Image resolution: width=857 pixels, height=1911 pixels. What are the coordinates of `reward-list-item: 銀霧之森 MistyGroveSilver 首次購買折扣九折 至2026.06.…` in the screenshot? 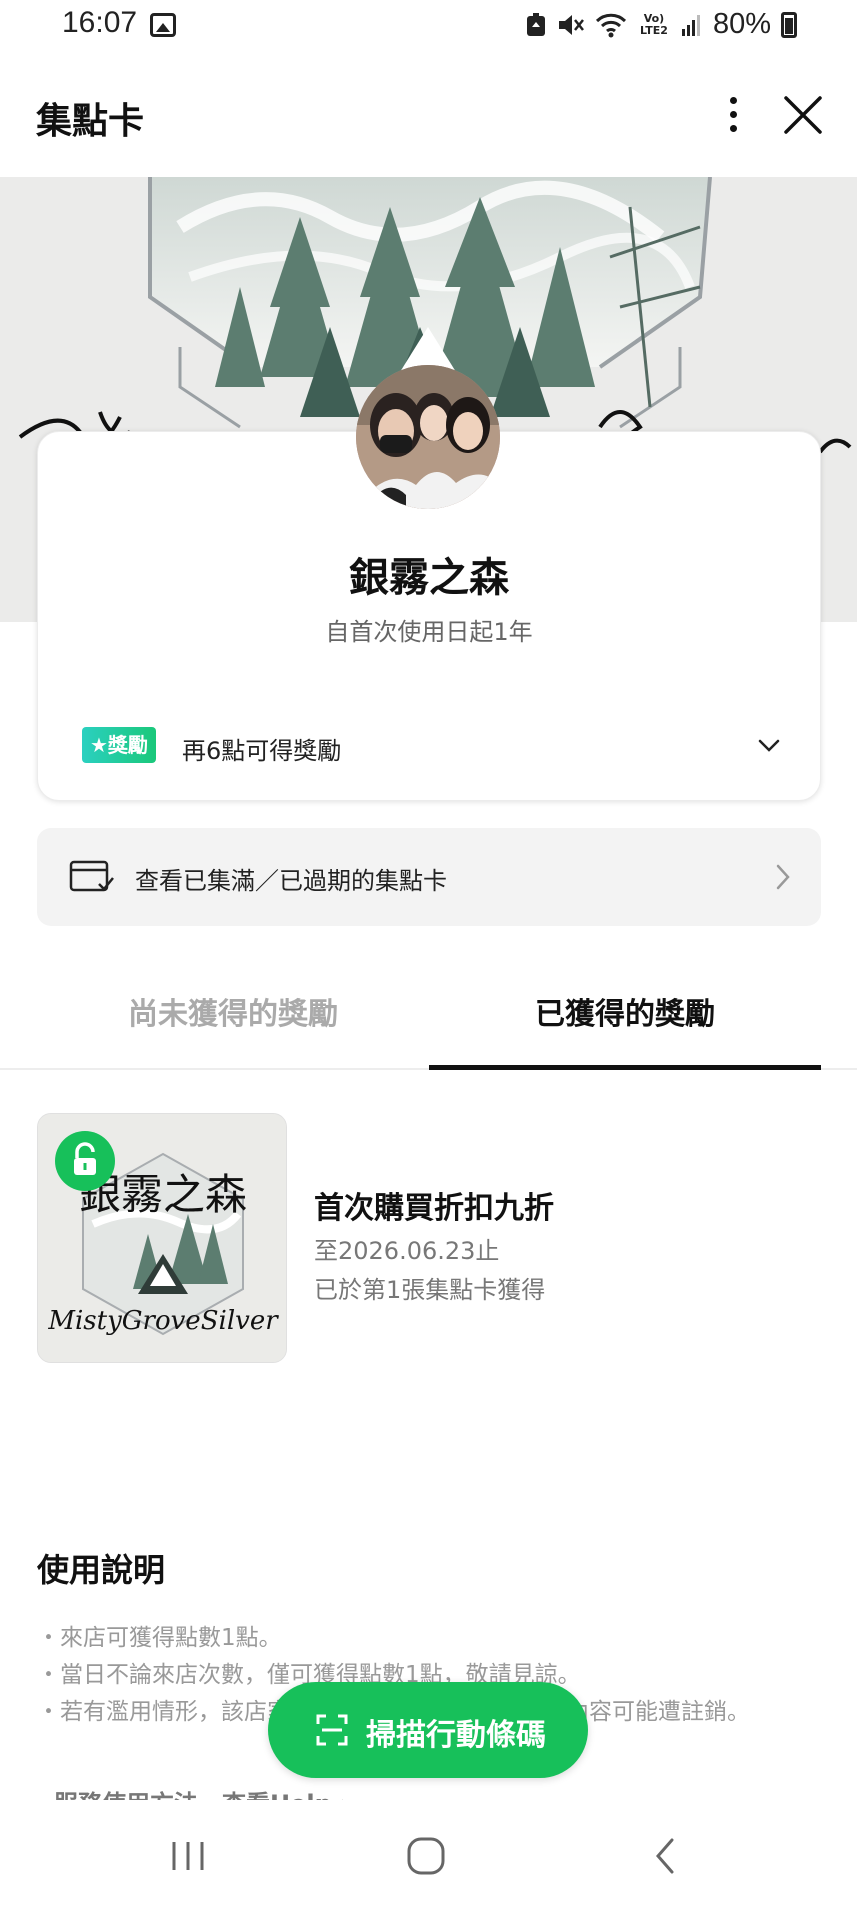 It's located at (429, 1239).